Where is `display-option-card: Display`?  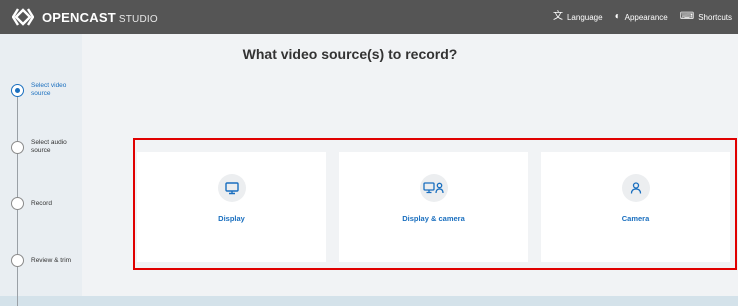
display-option-card: Display is located at coordinates (231, 207).